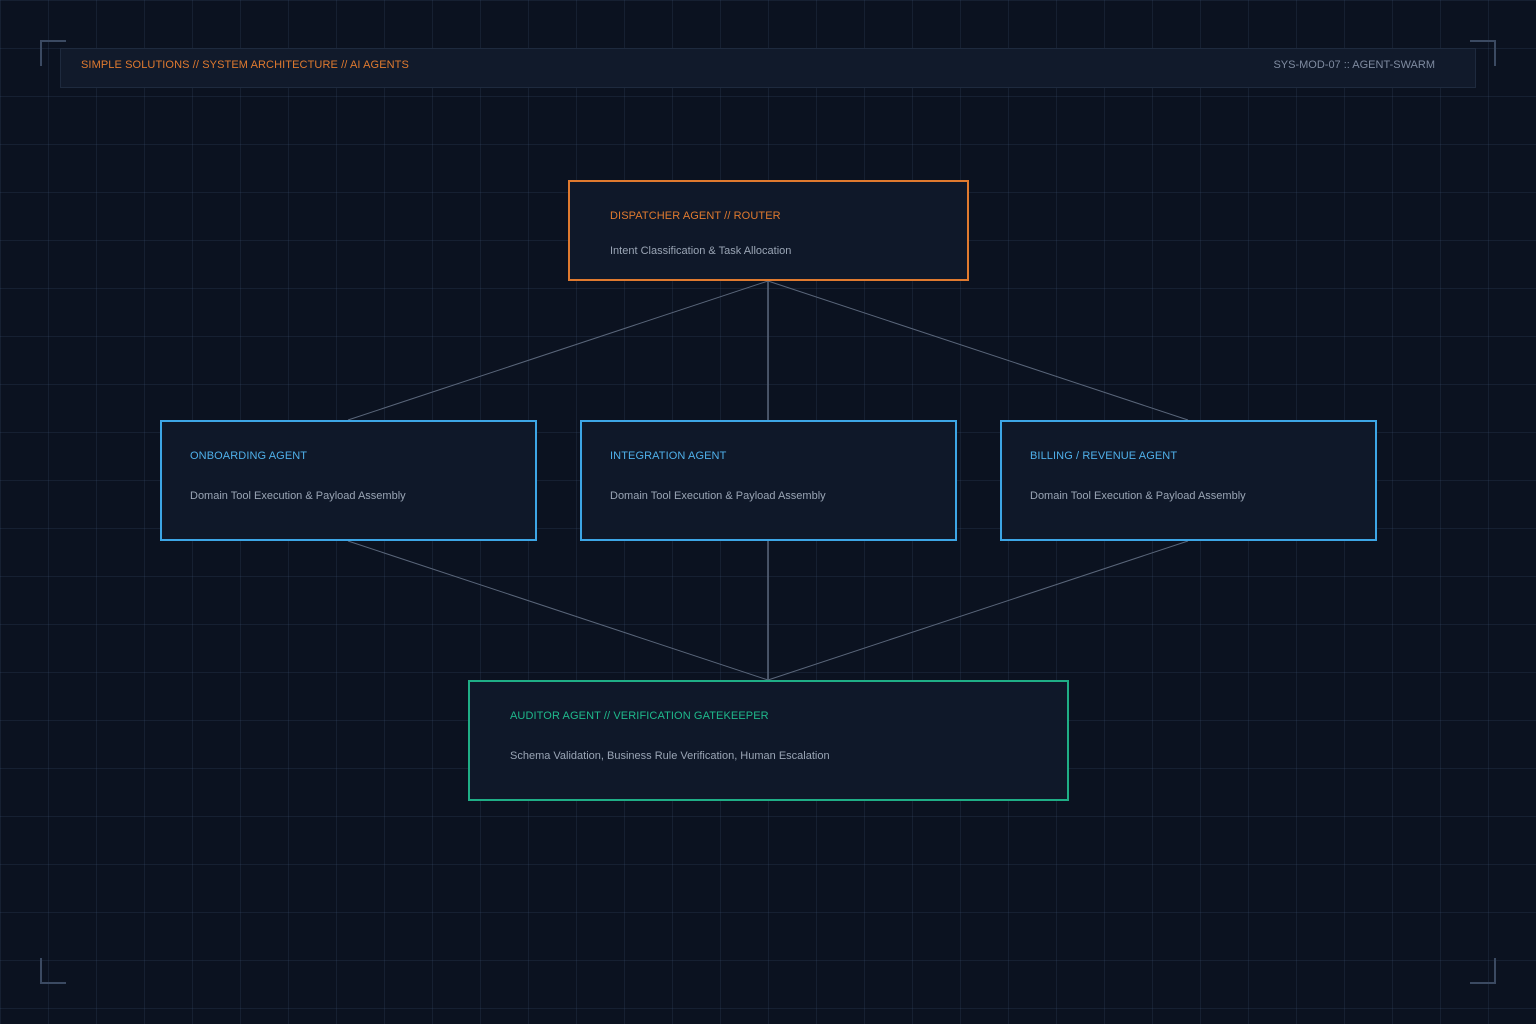 This screenshot has width=1536, height=1024. Describe the element at coordinates (1104, 456) in the screenshot. I see `billing-agent-title: BILLING / REVENUE AGENT` at that location.